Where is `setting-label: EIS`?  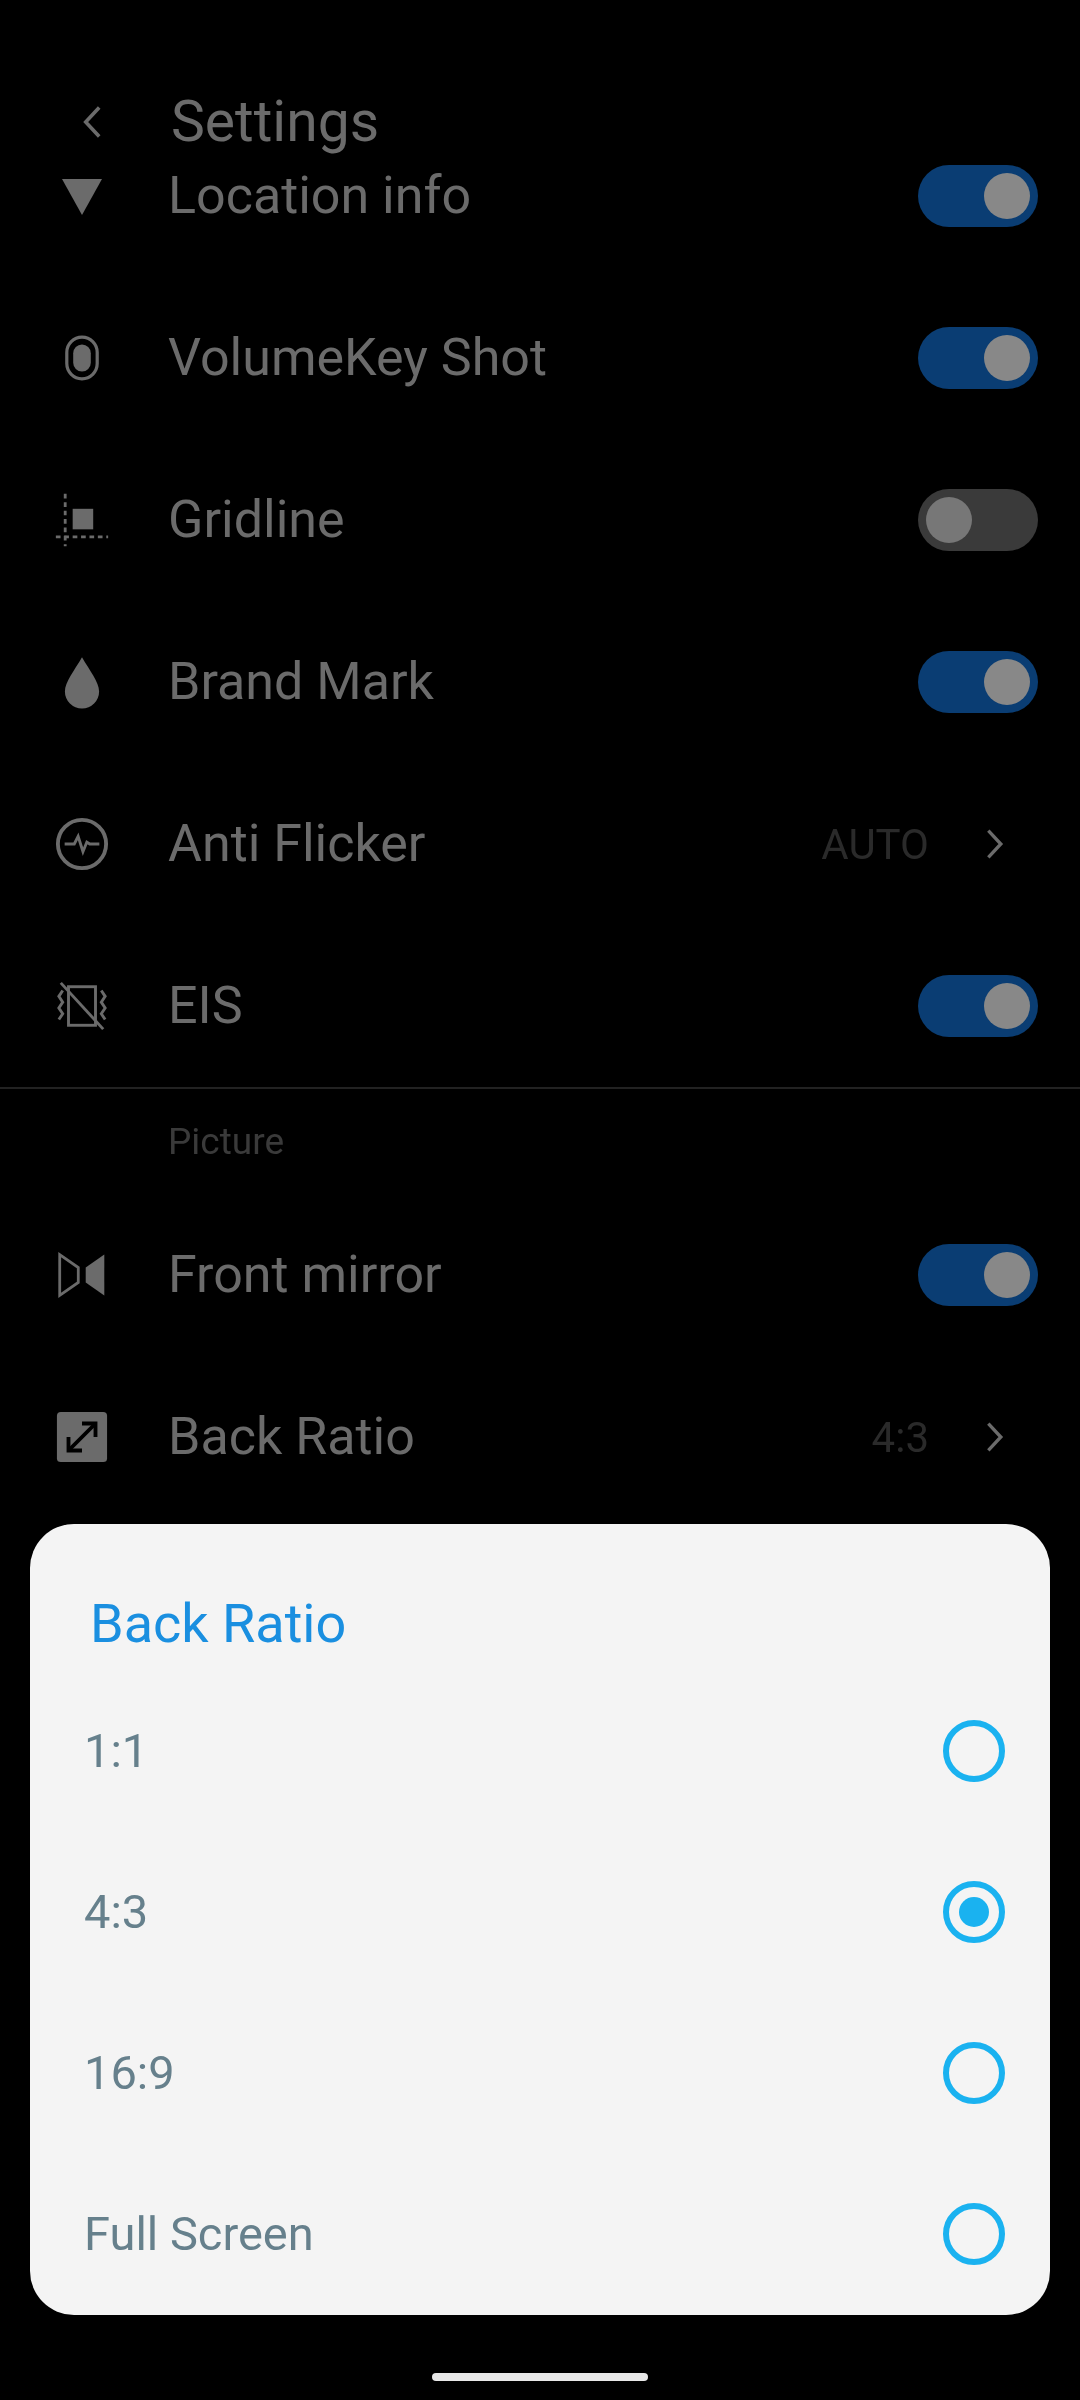
setting-label: EIS is located at coordinates (206, 1006).